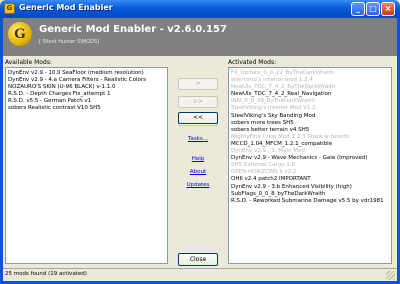 The width and height of the screenshot is (400, 284). What do you see at coordinates (310, 80) in the screenshot?
I see `mod-list-item: silentotto's interior mod 1.2.4` at bounding box center [310, 80].